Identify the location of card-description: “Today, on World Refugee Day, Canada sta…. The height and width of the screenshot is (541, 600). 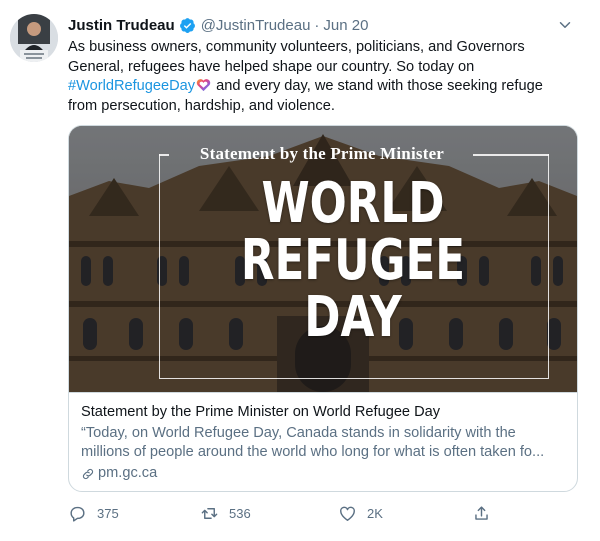
(313, 442).